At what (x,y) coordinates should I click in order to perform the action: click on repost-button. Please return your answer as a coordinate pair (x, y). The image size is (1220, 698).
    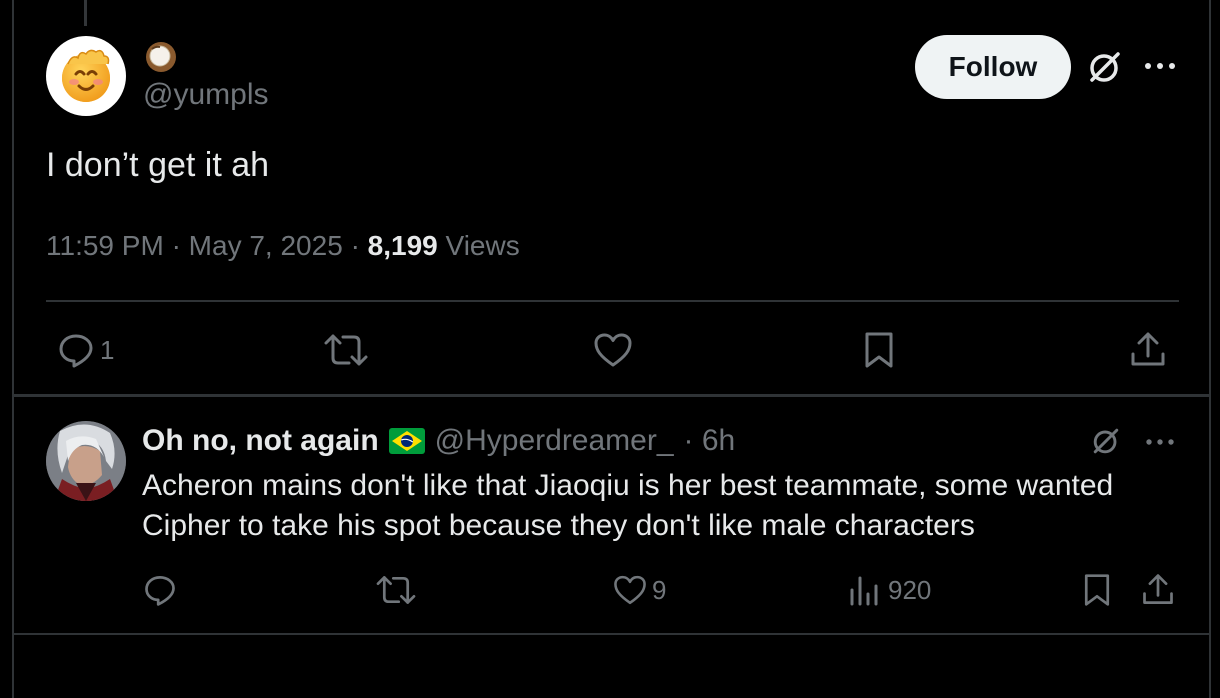
    Looking at the image, I should click on (346, 350).